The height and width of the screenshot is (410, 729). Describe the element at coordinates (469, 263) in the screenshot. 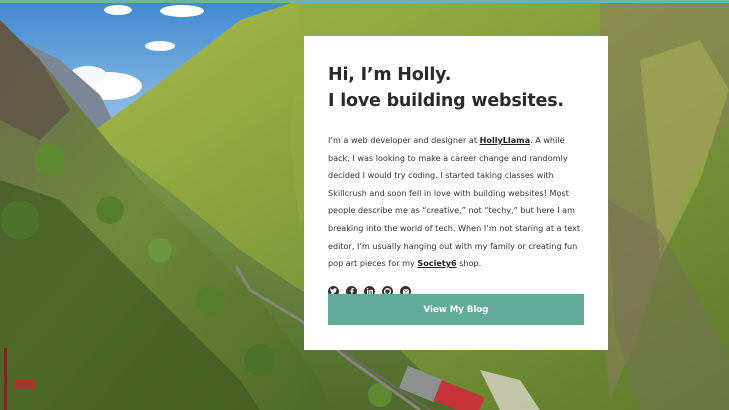

I see `bio-text-3: shop.` at that location.